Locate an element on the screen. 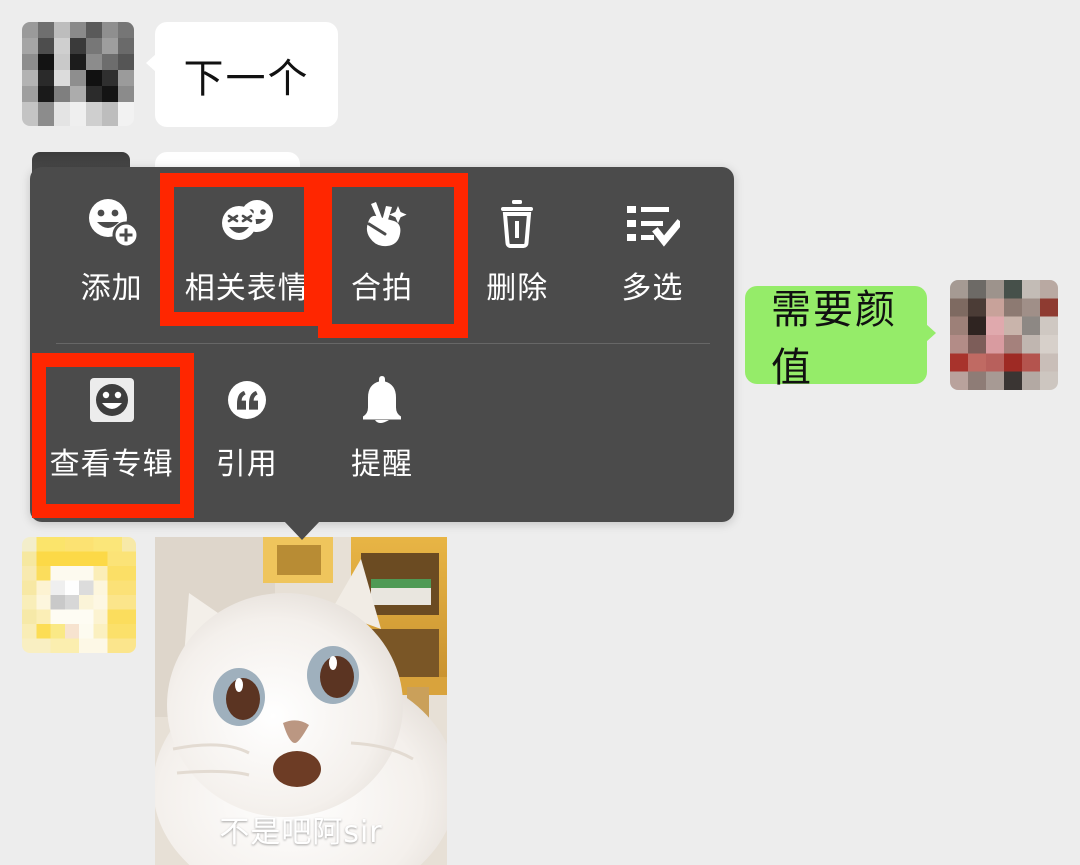  add-emoji-icon is located at coordinates (112, 224).